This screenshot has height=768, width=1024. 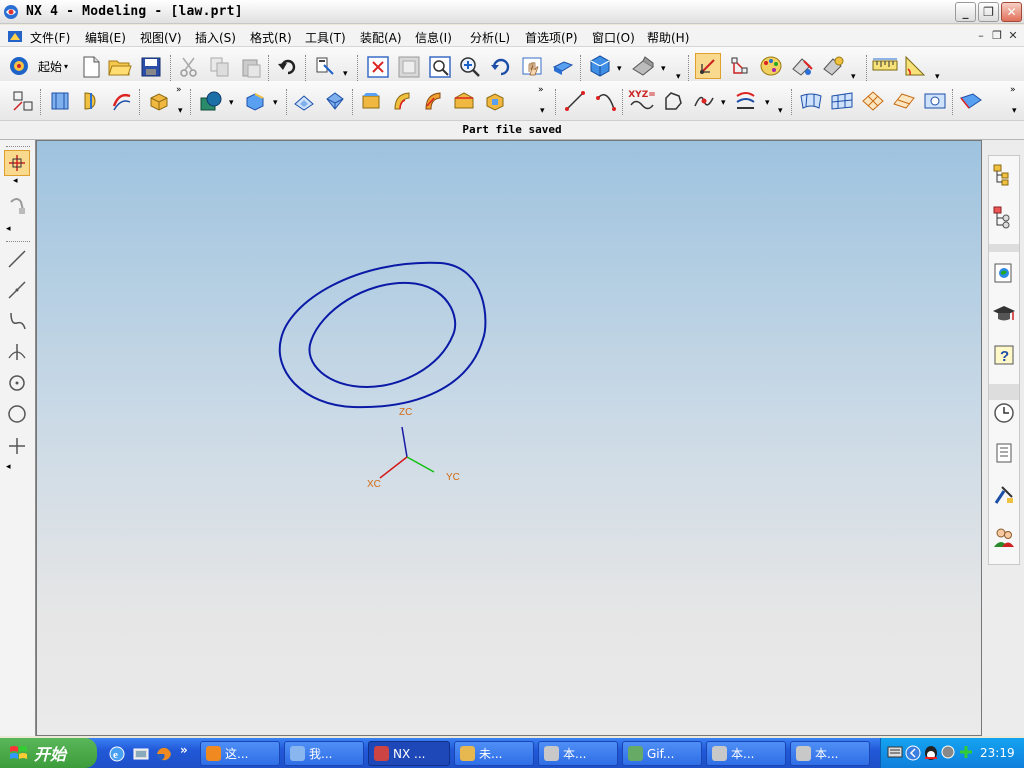 I want to click on point-icon, so click(x=704, y=101).